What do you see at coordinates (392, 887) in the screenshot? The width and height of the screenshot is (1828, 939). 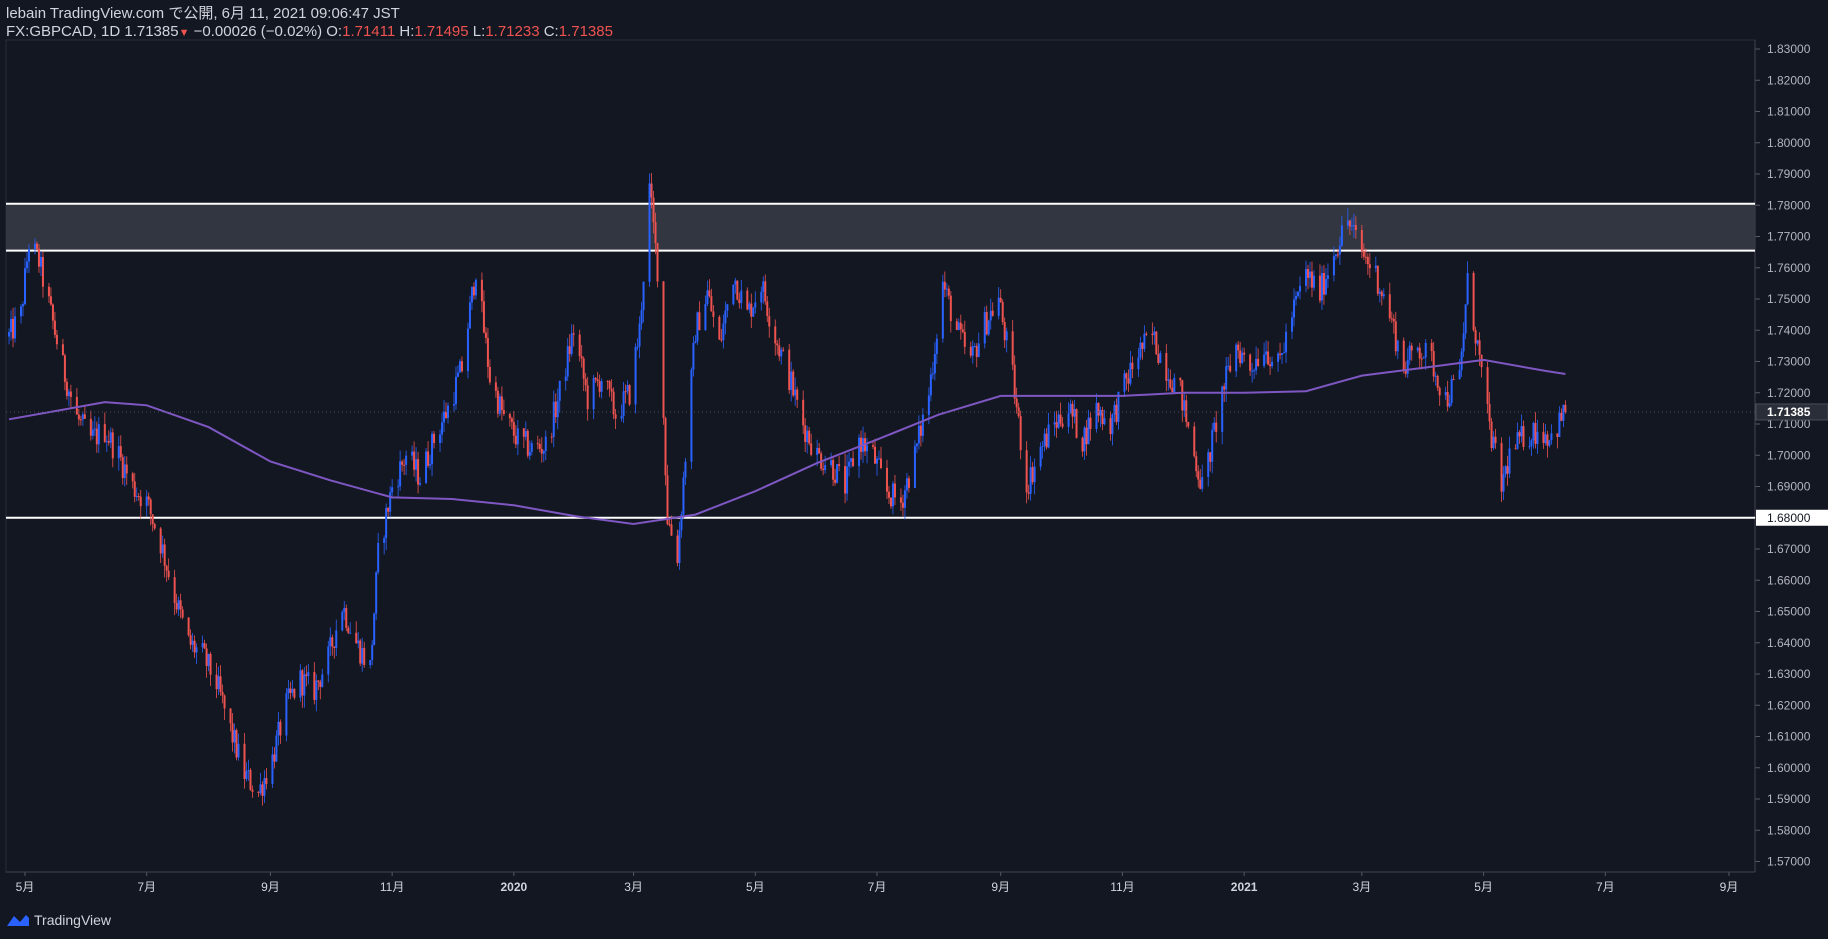 I see `time-tick-label: 11月` at bounding box center [392, 887].